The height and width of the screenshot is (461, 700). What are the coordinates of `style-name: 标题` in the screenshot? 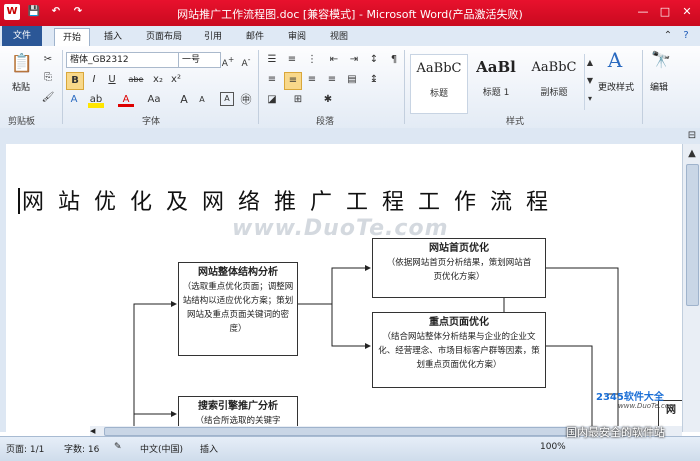 It's located at (438, 94).